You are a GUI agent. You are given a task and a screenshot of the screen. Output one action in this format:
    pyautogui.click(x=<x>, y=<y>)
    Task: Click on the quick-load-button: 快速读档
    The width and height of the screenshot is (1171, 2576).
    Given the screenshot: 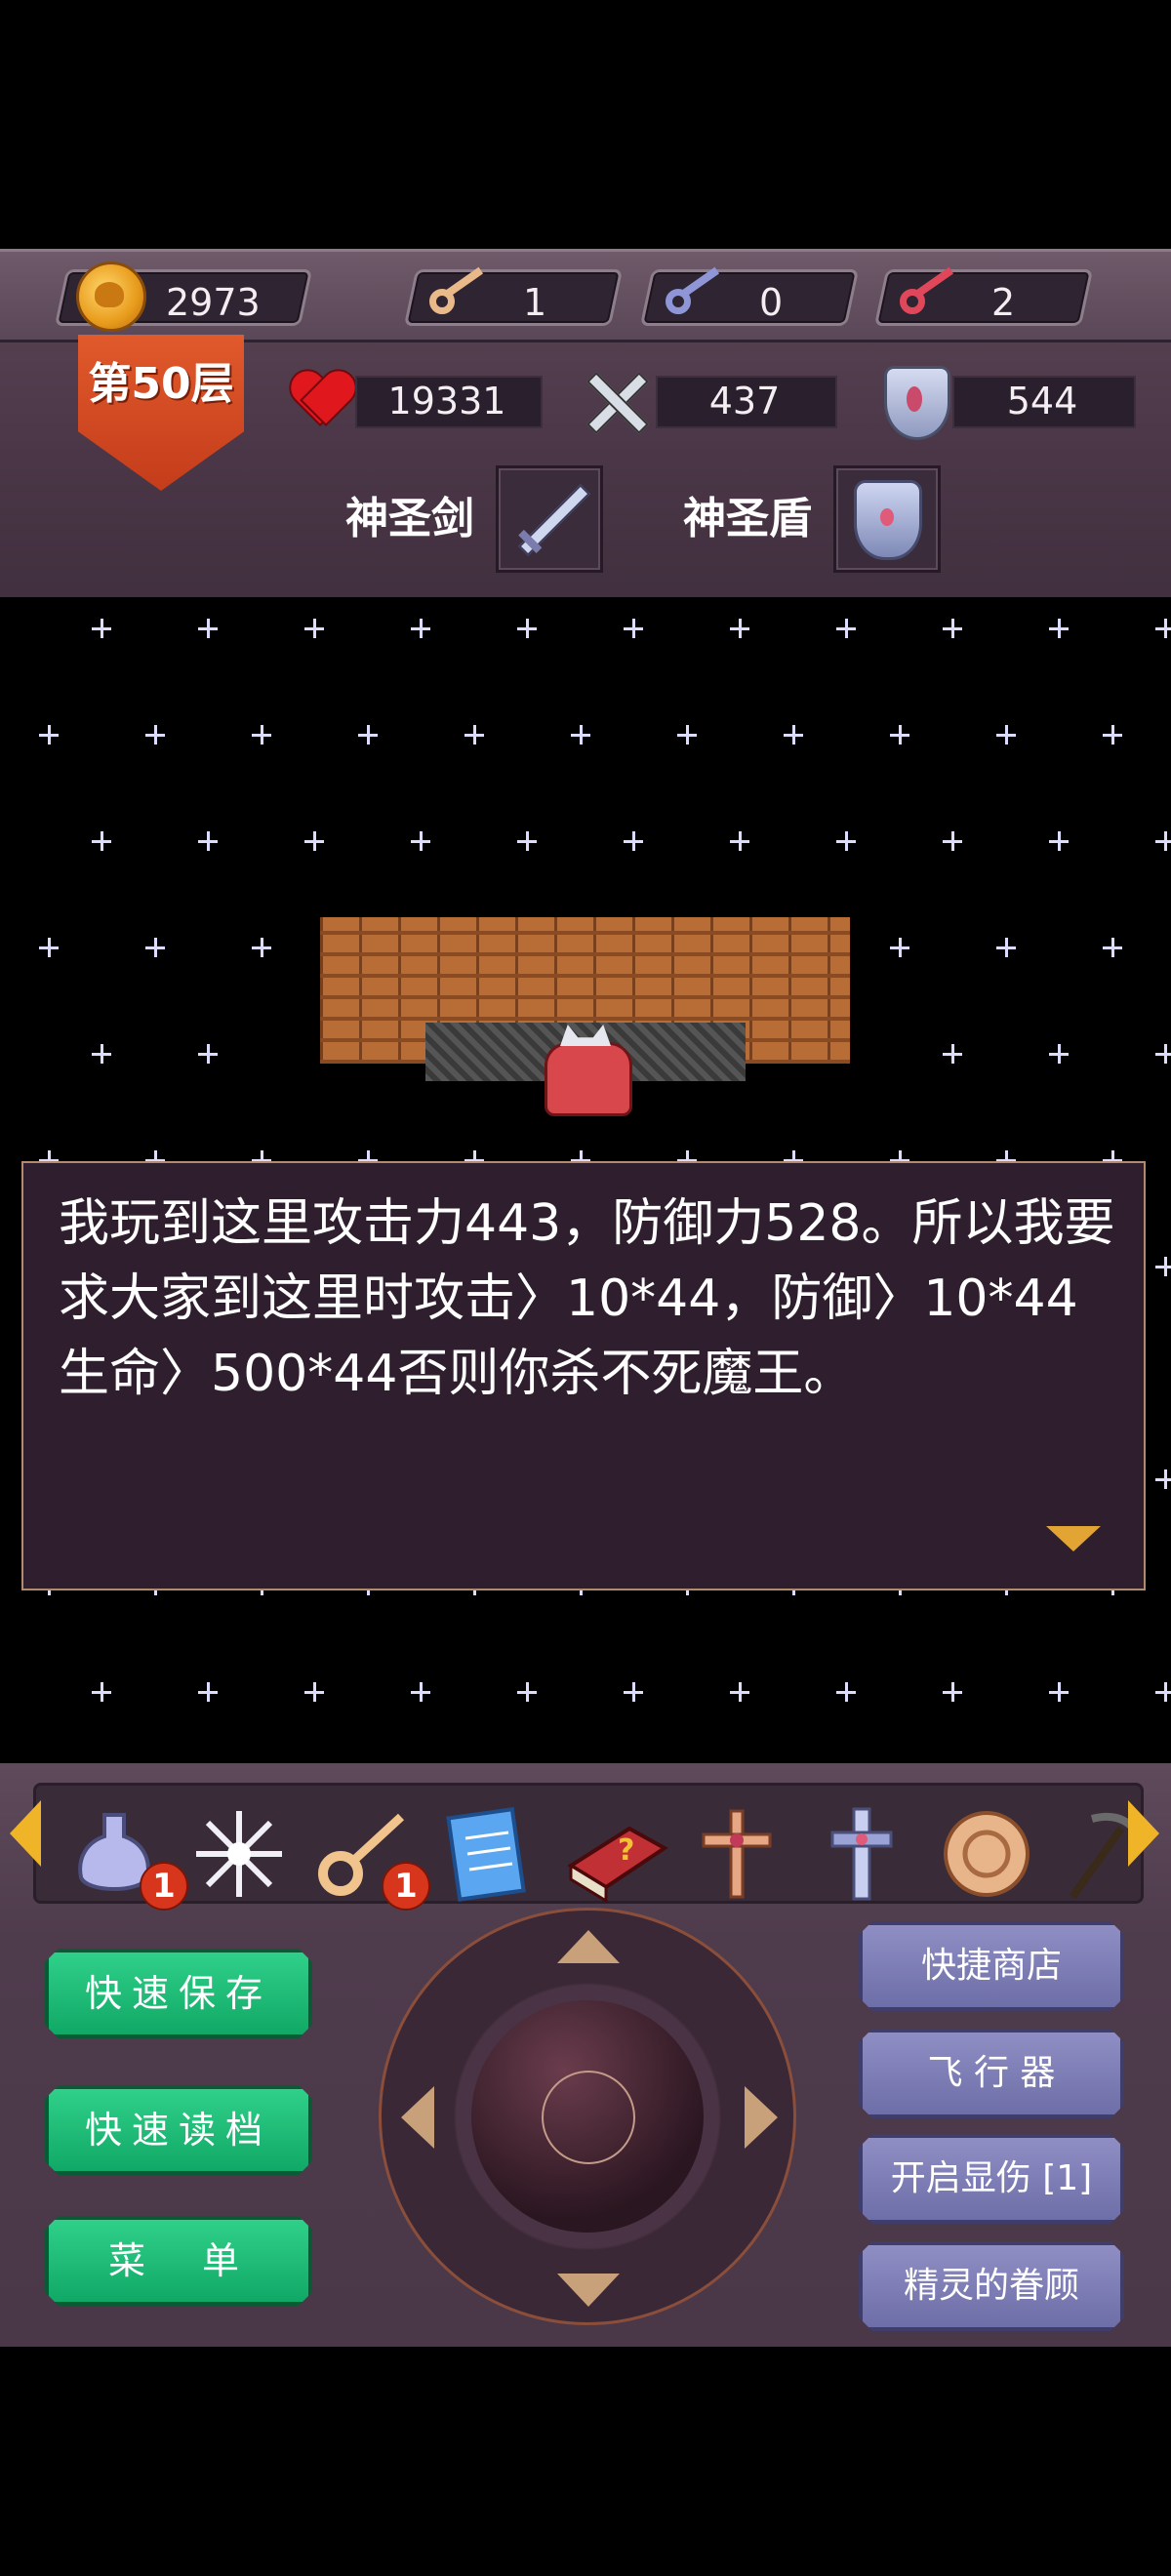 What is the action you would take?
    pyautogui.click(x=178, y=2130)
    